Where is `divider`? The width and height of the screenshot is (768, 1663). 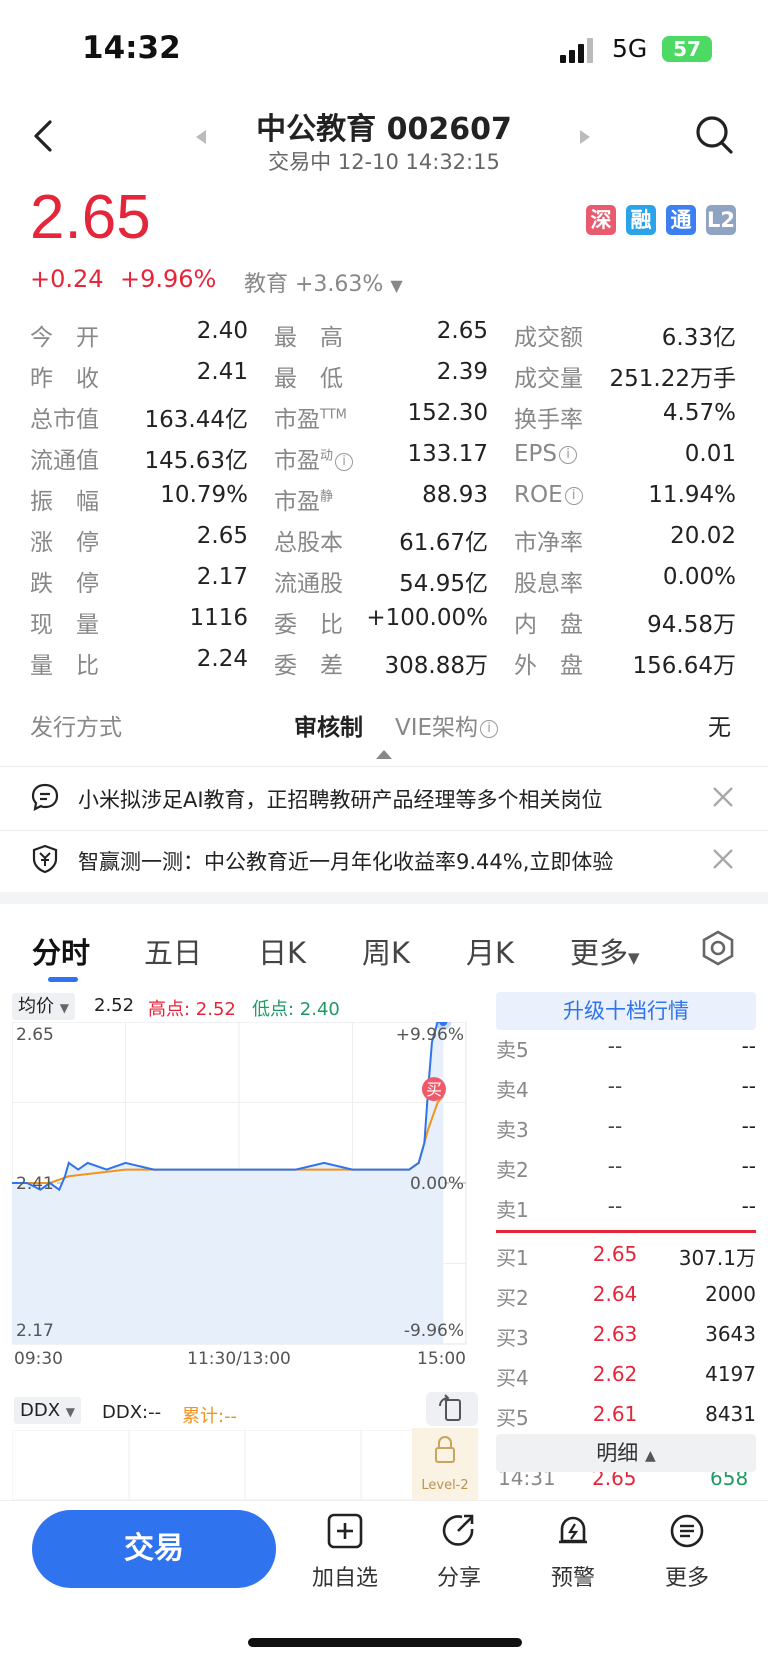
divider is located at coordinates (384, 766).